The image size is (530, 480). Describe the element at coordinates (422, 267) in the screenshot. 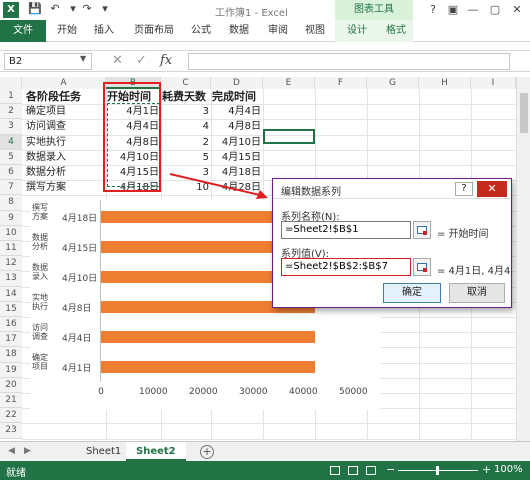

I see `series-values-range-picker` at that location.